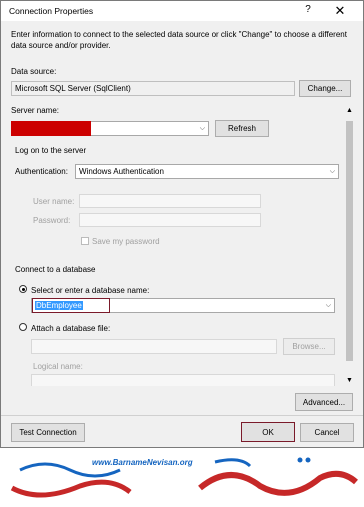 The height and width of the screenshot is (507, 364). Describe the element at coordinates (142, 462) in the screenshot. I see `banner-url: www.BarnameNevisan.org` at that location.